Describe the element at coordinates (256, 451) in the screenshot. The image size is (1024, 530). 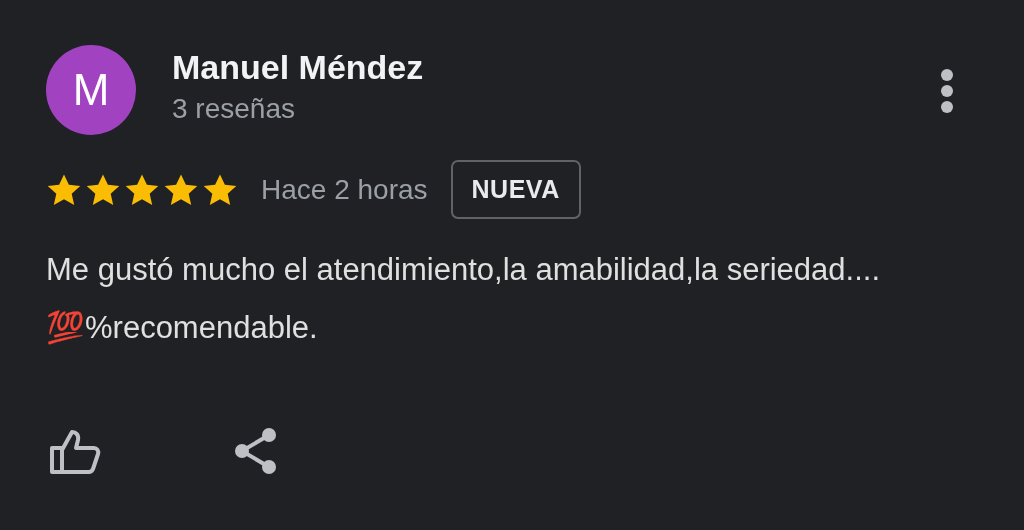
I see `share-icon` at that location.